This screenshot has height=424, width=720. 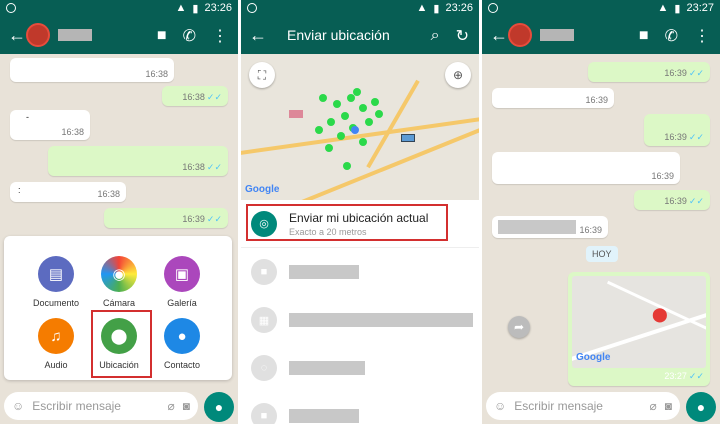 I want to click on fullscreen-icon: ⛶, so click(x=262, y=75).